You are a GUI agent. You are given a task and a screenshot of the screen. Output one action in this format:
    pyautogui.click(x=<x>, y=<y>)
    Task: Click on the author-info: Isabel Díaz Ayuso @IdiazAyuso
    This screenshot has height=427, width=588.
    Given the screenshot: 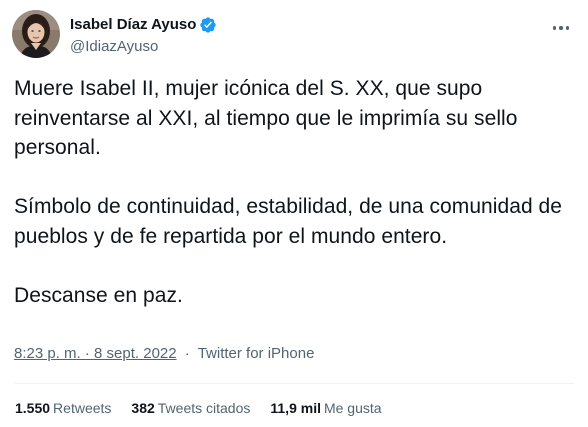 What is the action you would take?
    pyautogui.click(x=143, y=34)
    